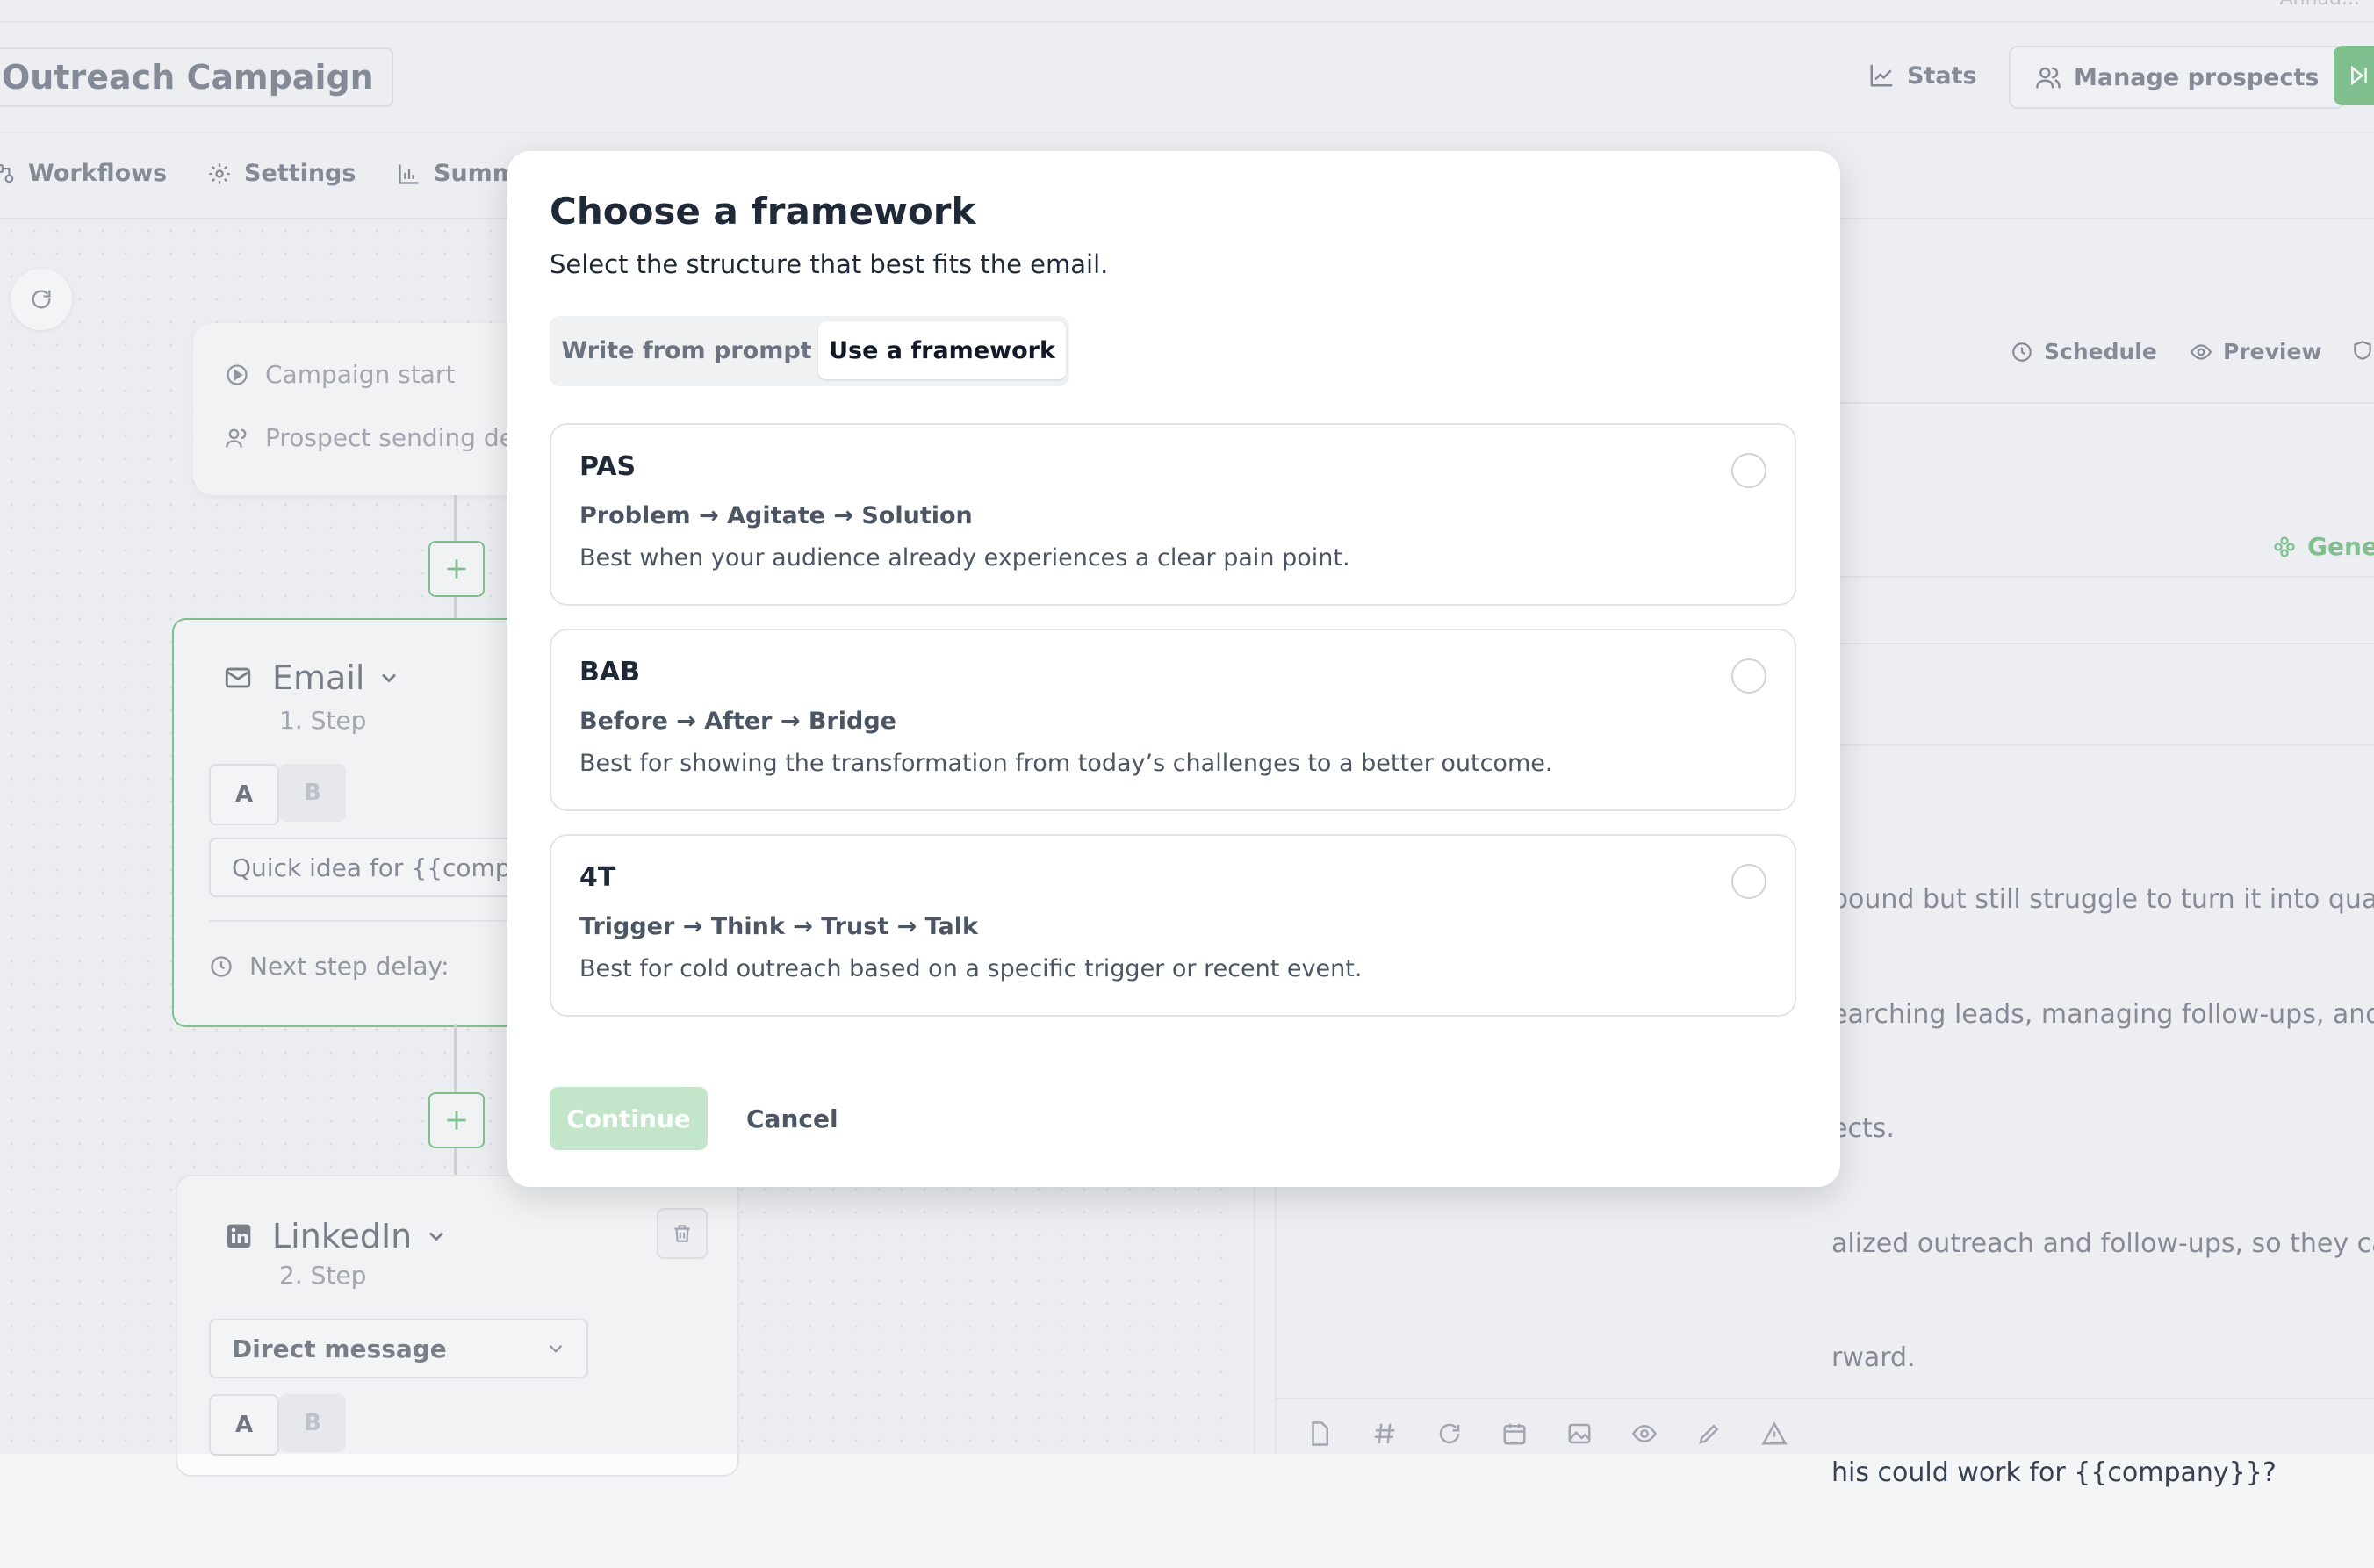 The image size is (2374, 1568). I want to click on mode-tabs: Write from prompt Use a framework, so click(809, 351).